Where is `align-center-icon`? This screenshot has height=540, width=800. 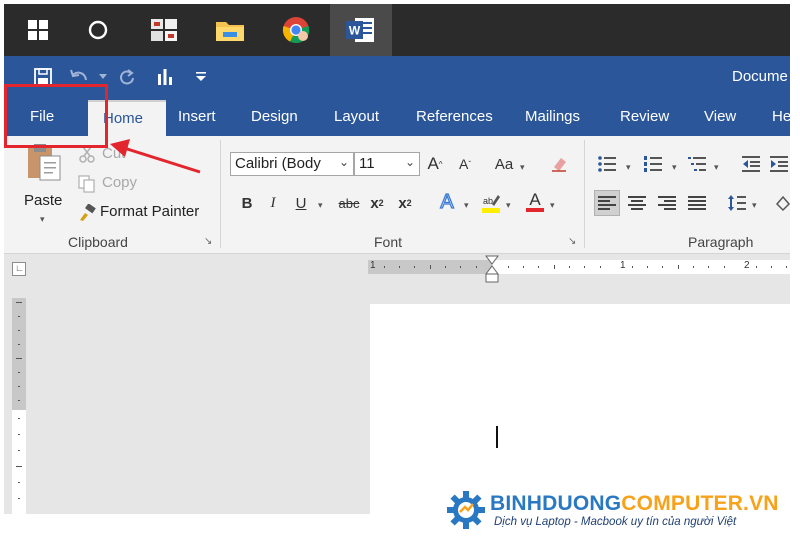
align-center-icon is located at coordinates (637, 203).